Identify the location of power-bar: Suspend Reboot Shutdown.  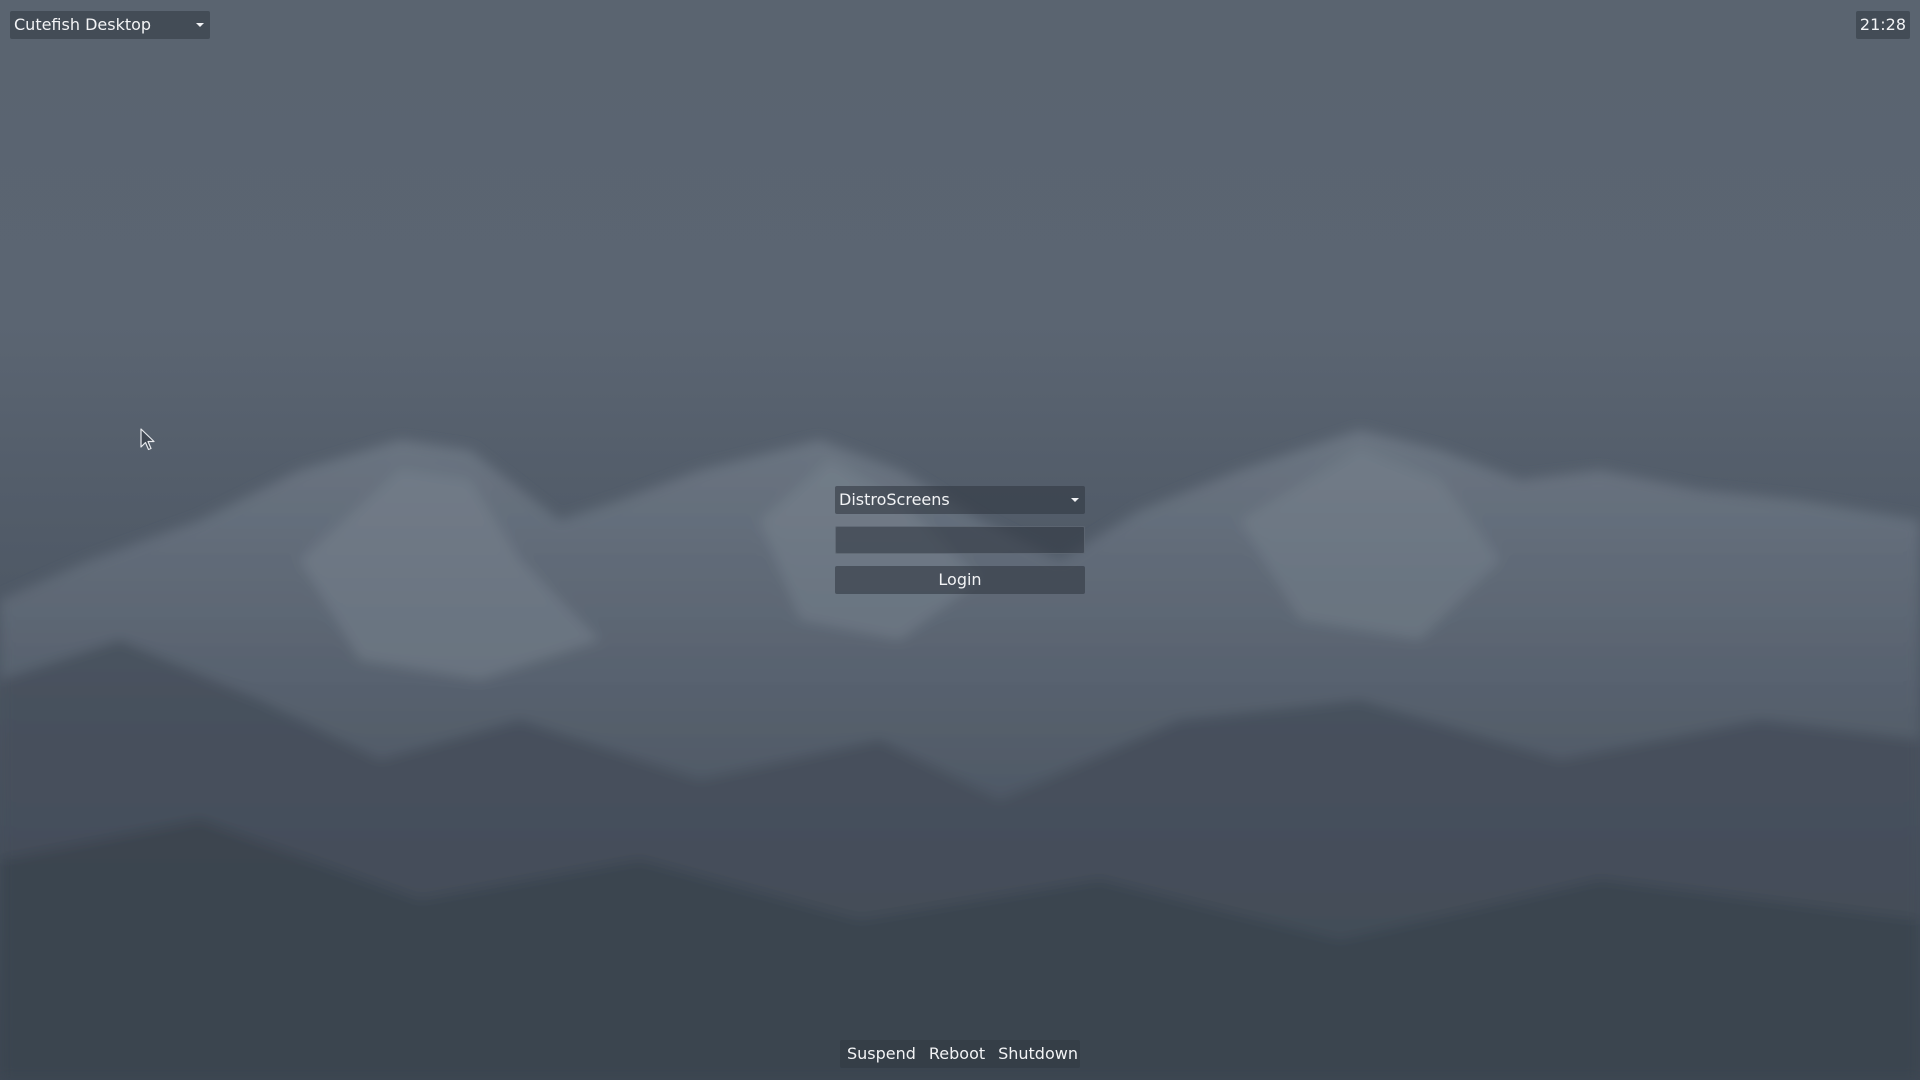
(960, 1054).